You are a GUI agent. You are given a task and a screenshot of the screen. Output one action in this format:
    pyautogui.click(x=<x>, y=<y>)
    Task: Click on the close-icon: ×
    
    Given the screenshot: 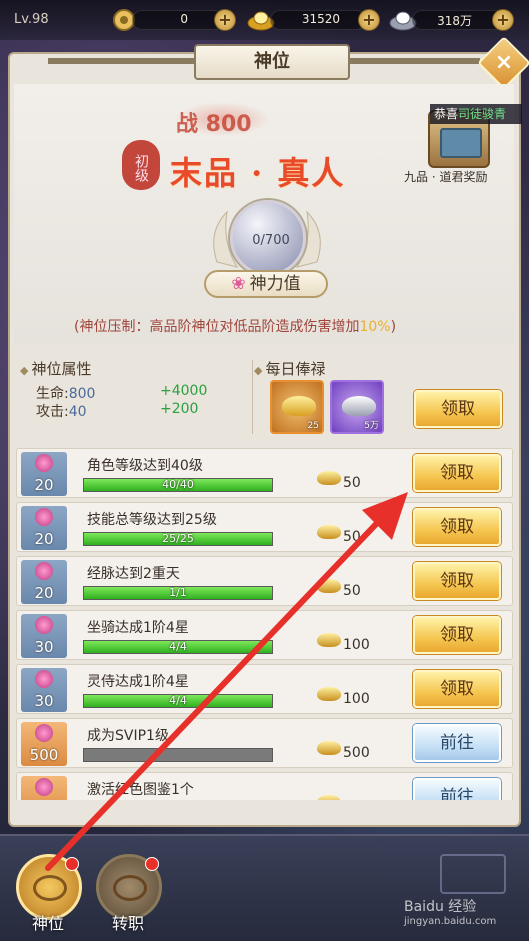 What is the action you would take?
    pyautogui.click(x=504, y=62)
    